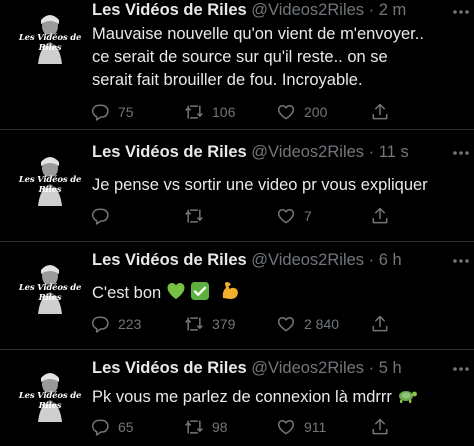  What do you see at coordinates (112, 427) in the screenshot?
I see `reply-button: 65` at bounding box center [112, 427].